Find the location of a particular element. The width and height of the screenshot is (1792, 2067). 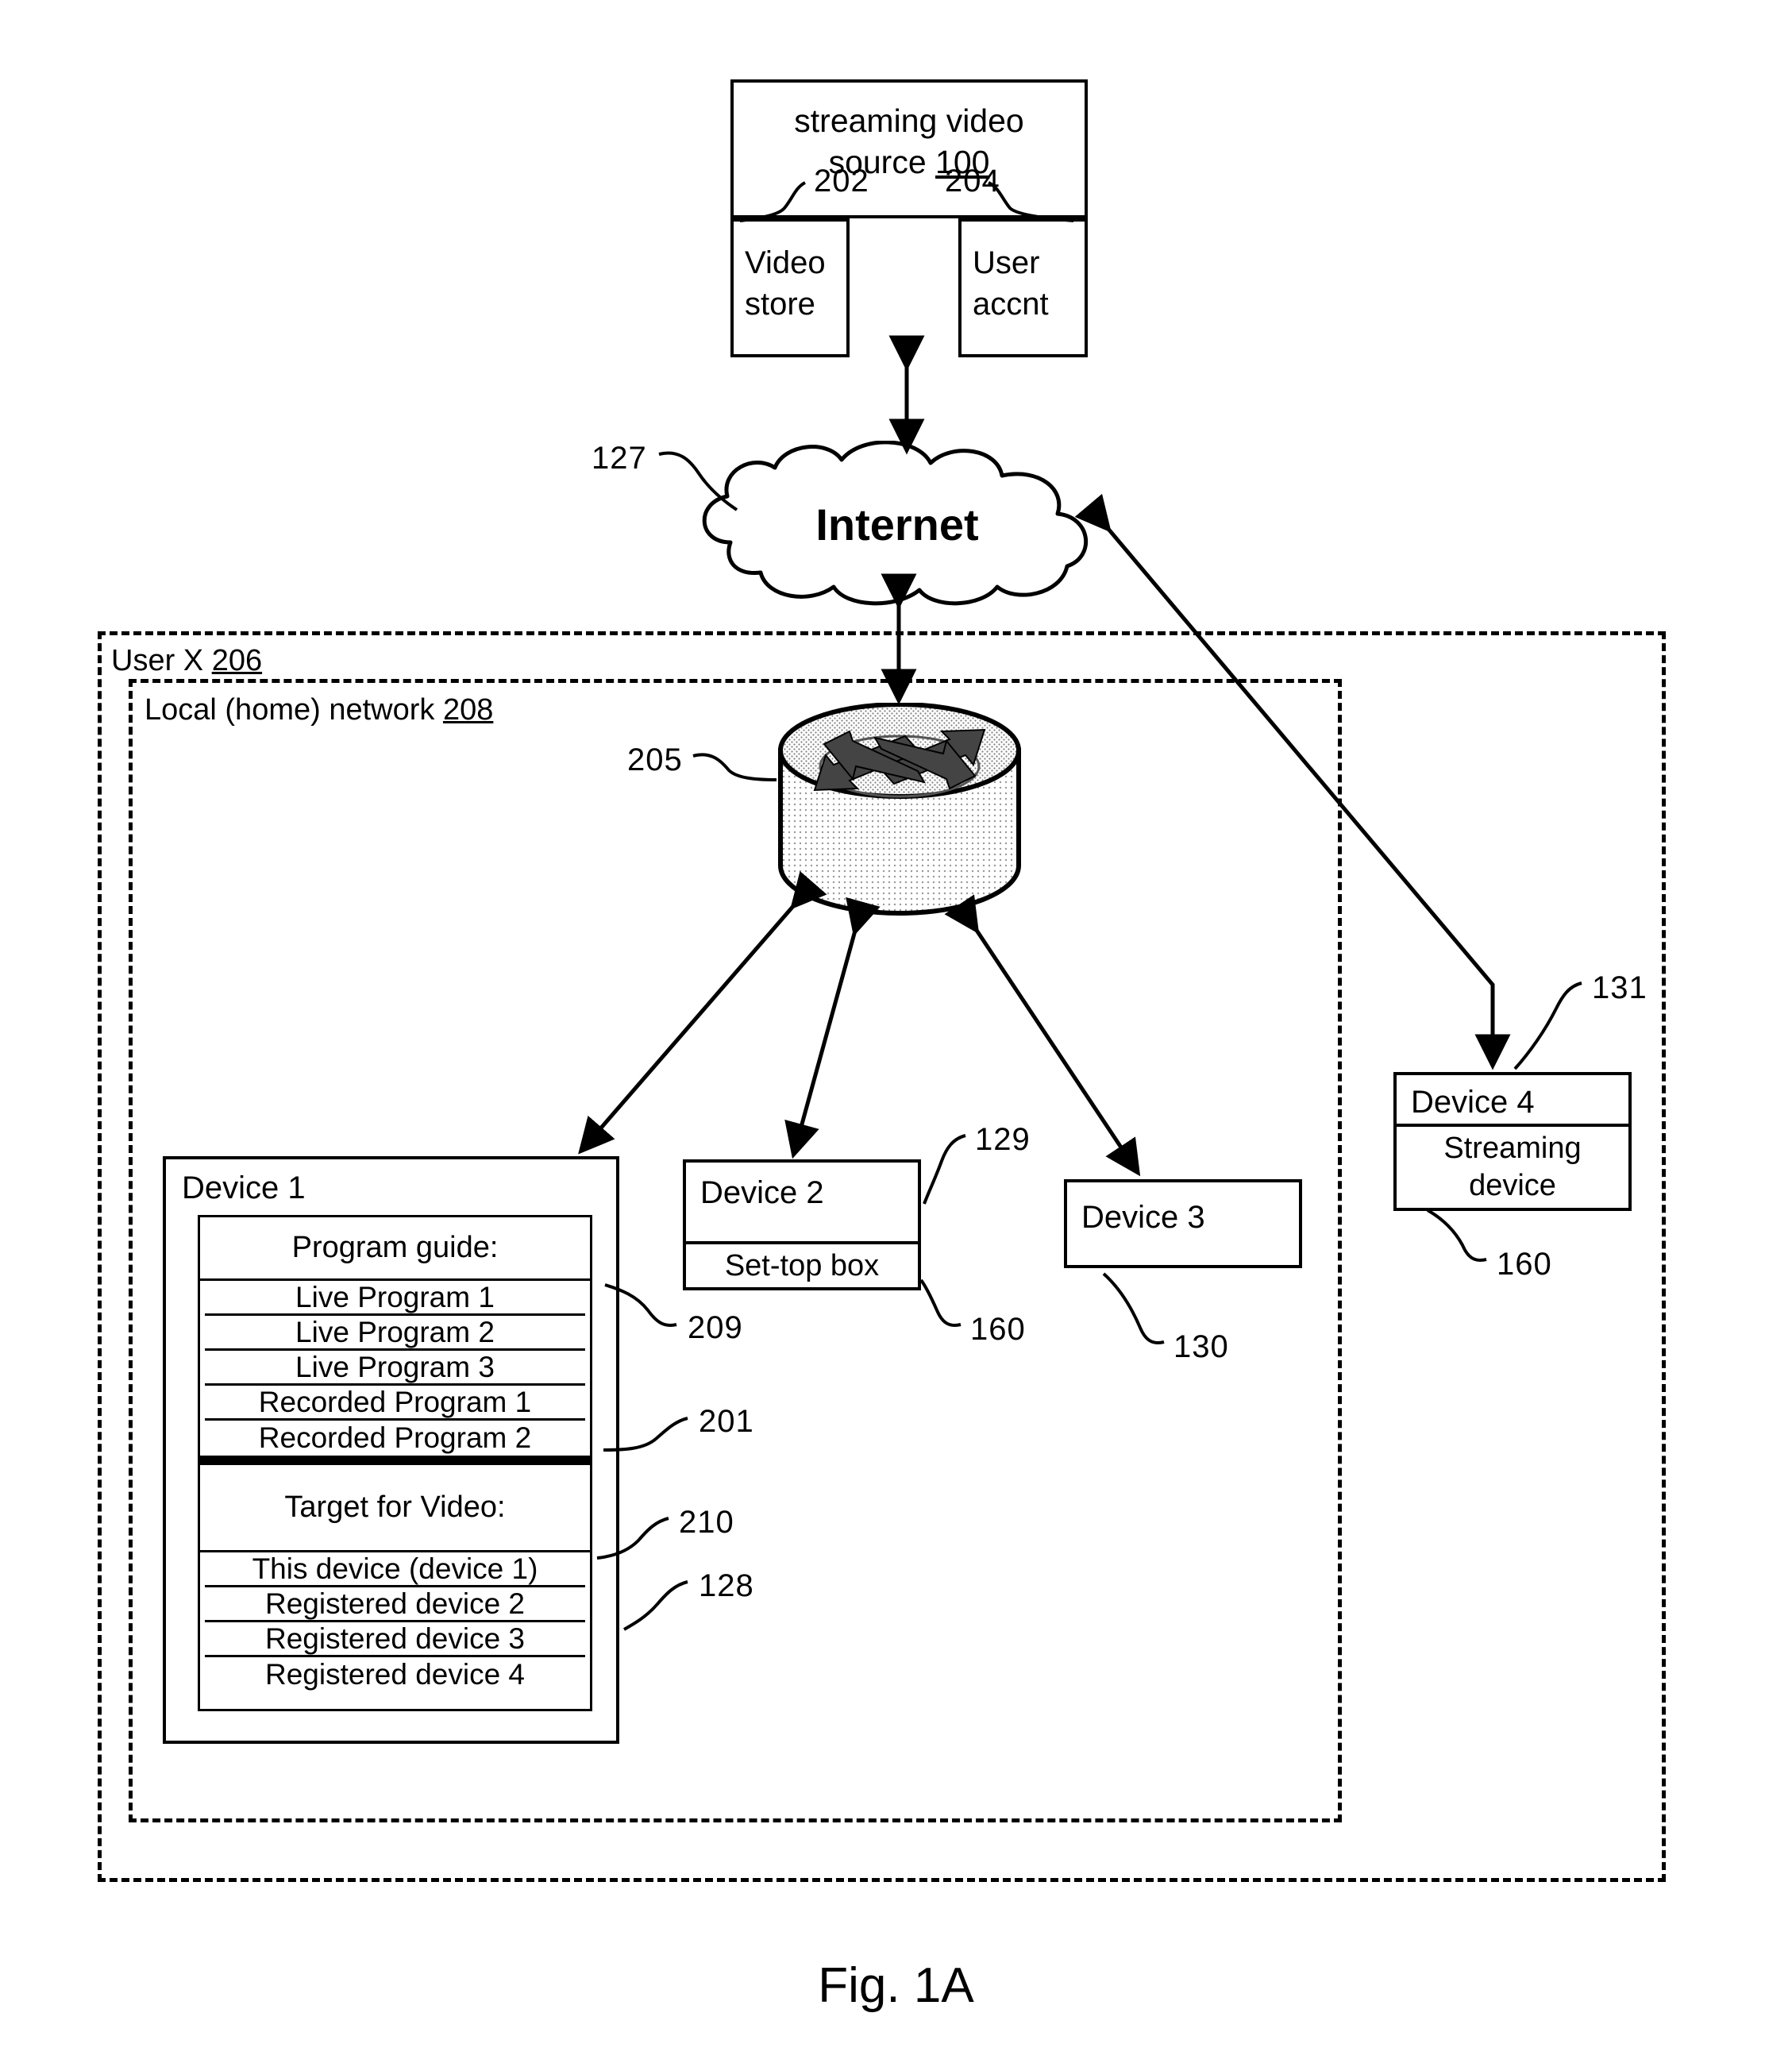

router-cylinder-shape is located at coordinates (899, 809).